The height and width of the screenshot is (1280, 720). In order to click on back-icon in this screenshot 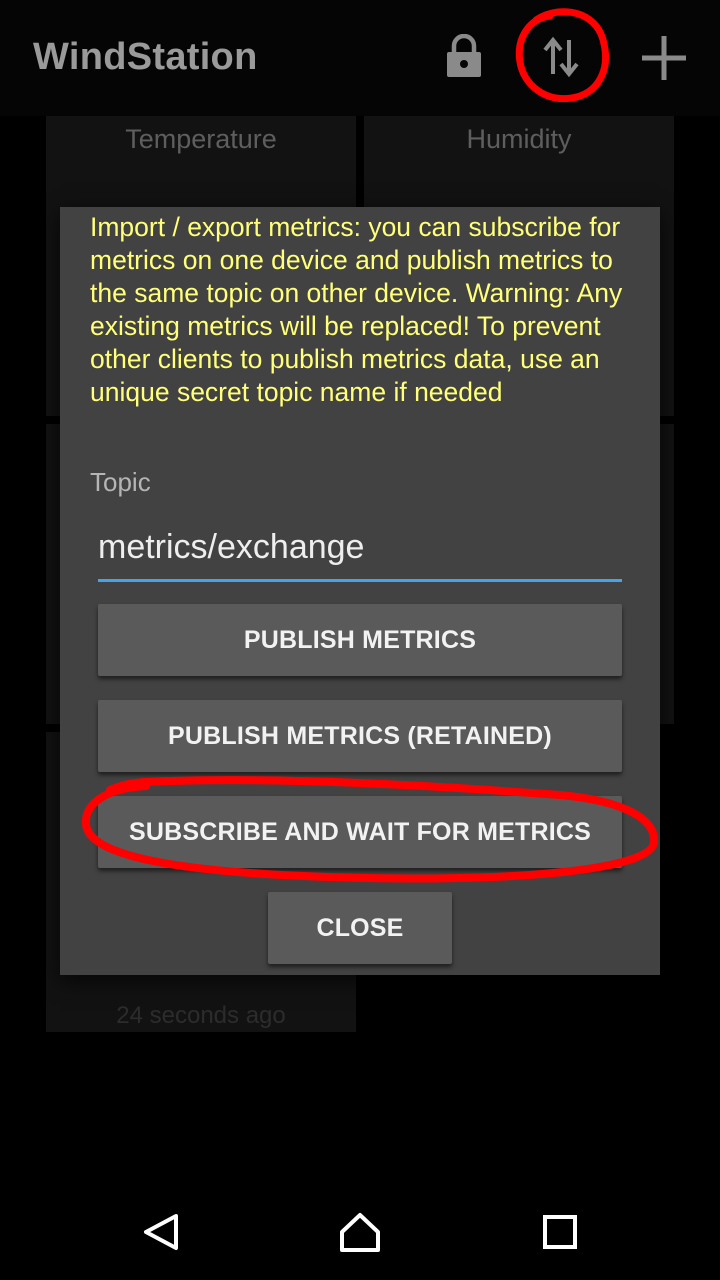, I will do `click(160, 1232)`.